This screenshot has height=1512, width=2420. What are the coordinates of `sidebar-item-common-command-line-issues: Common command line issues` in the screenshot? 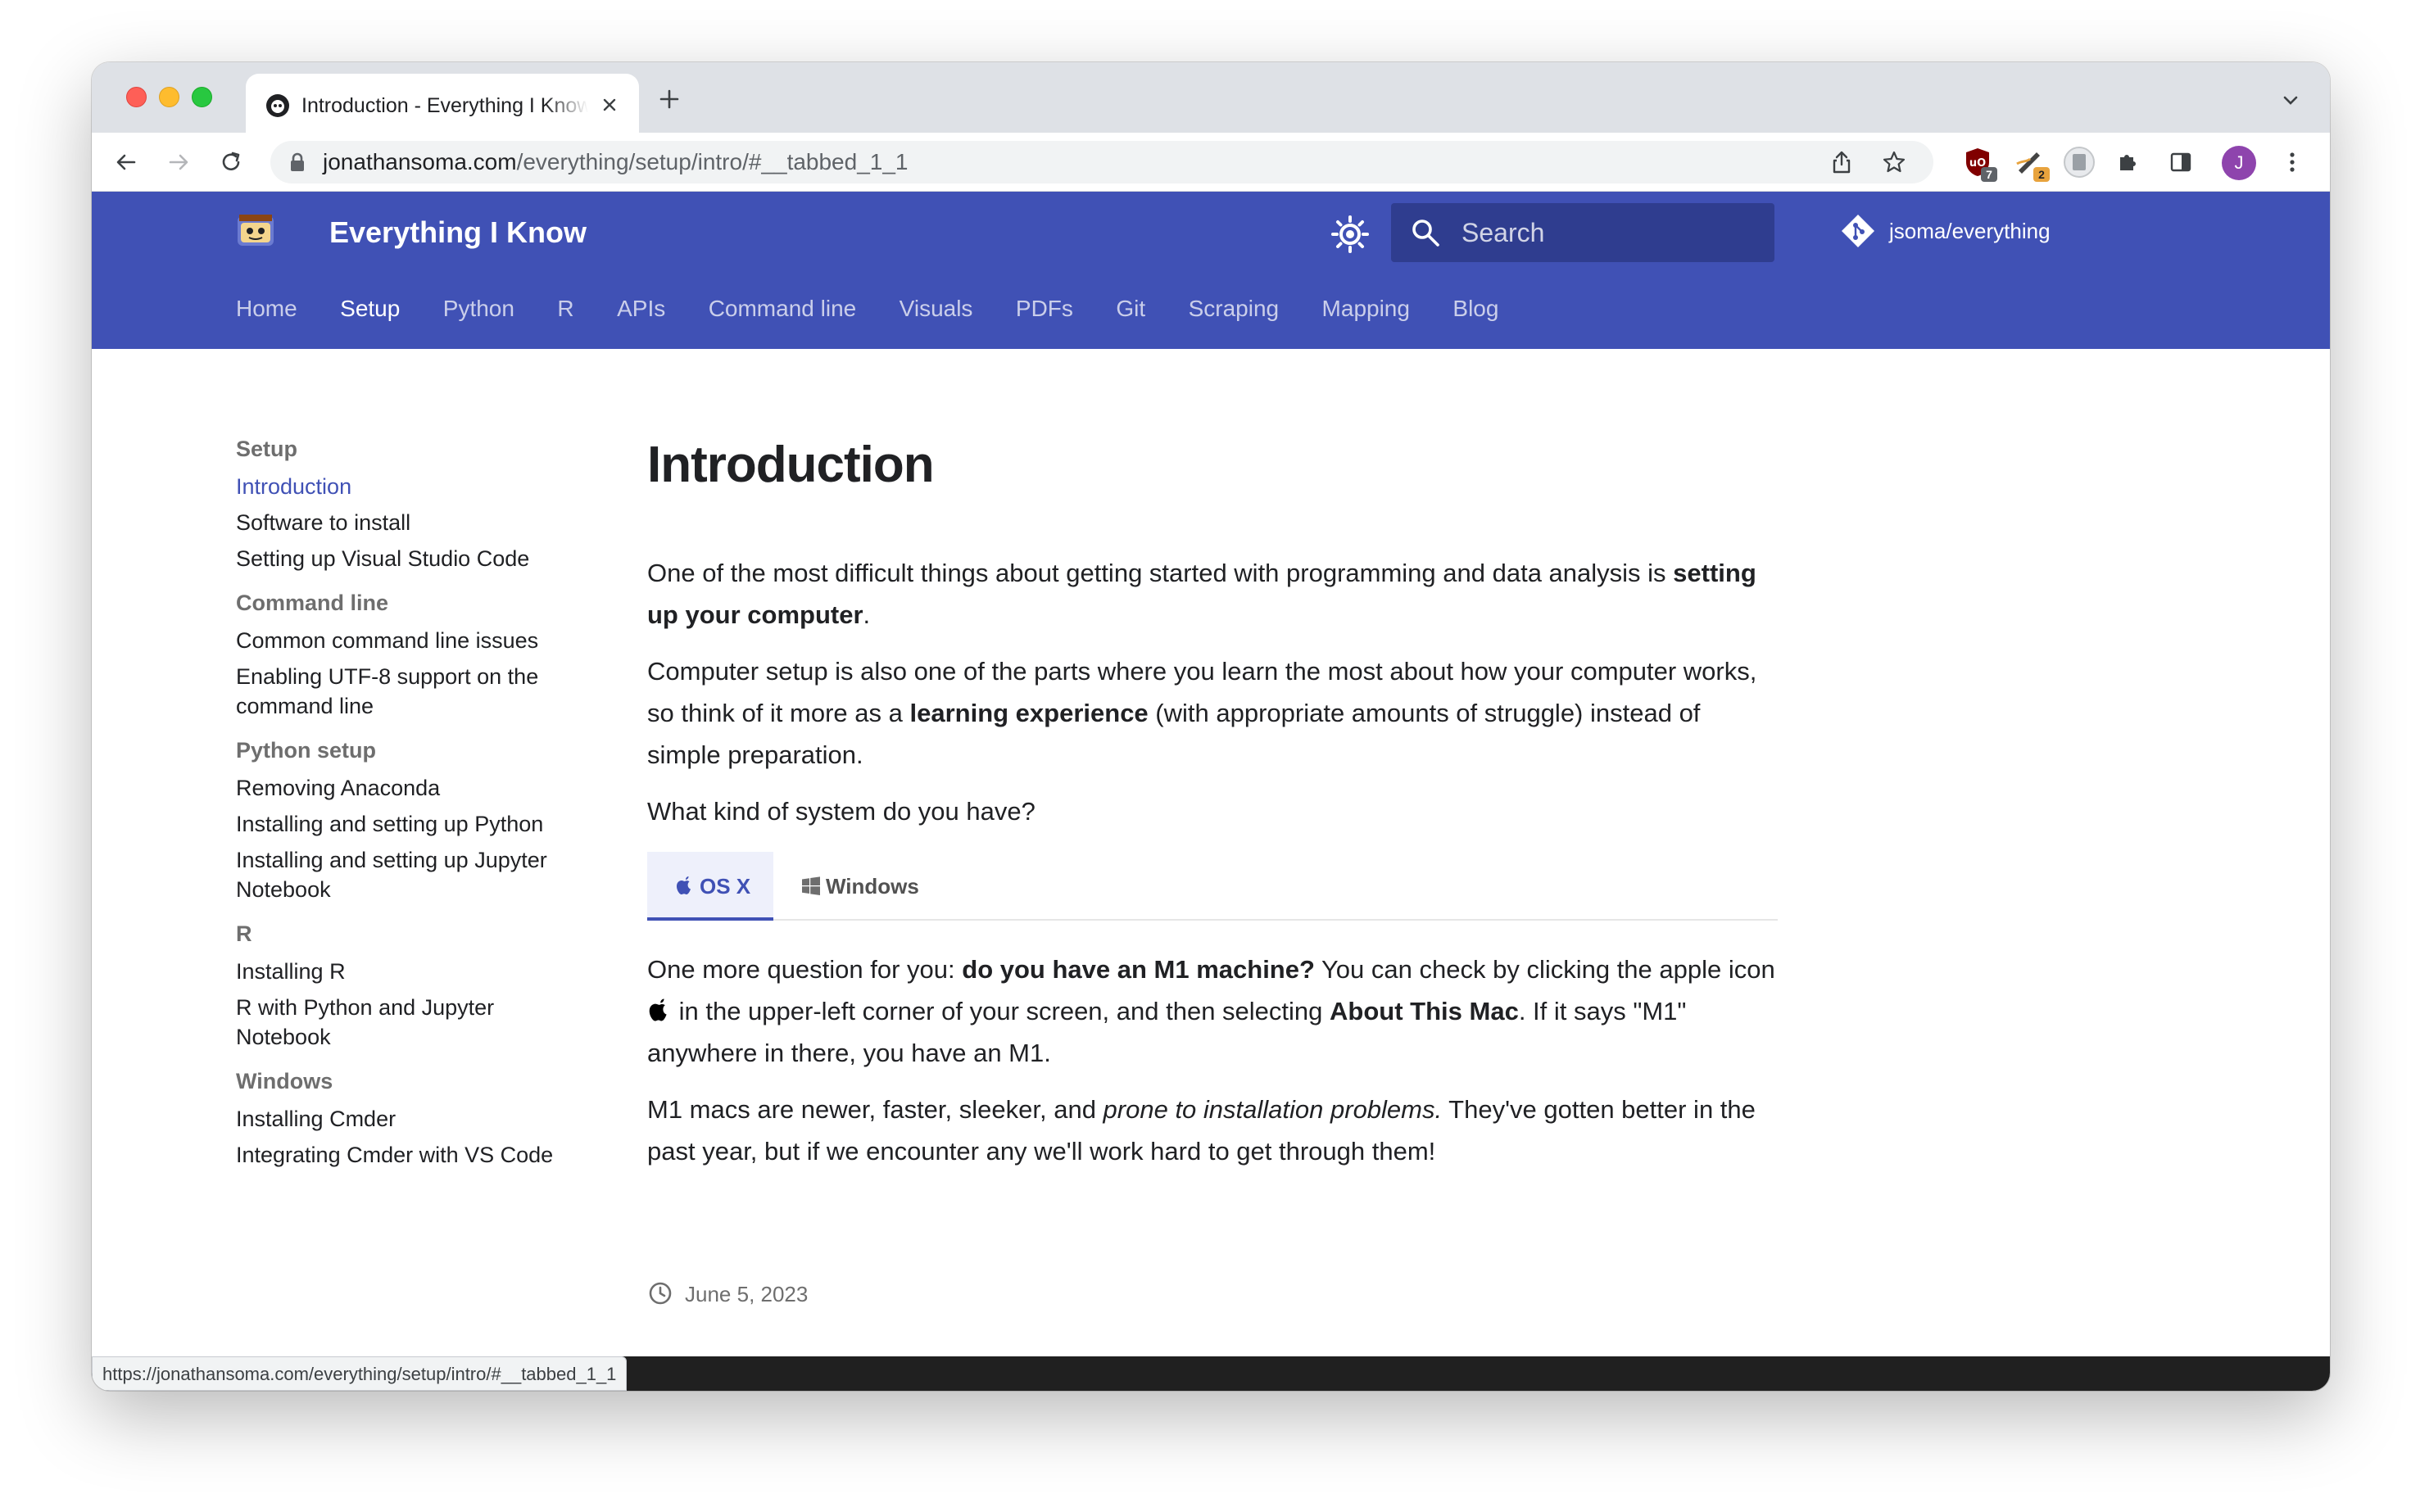 It's located at (408, 637).